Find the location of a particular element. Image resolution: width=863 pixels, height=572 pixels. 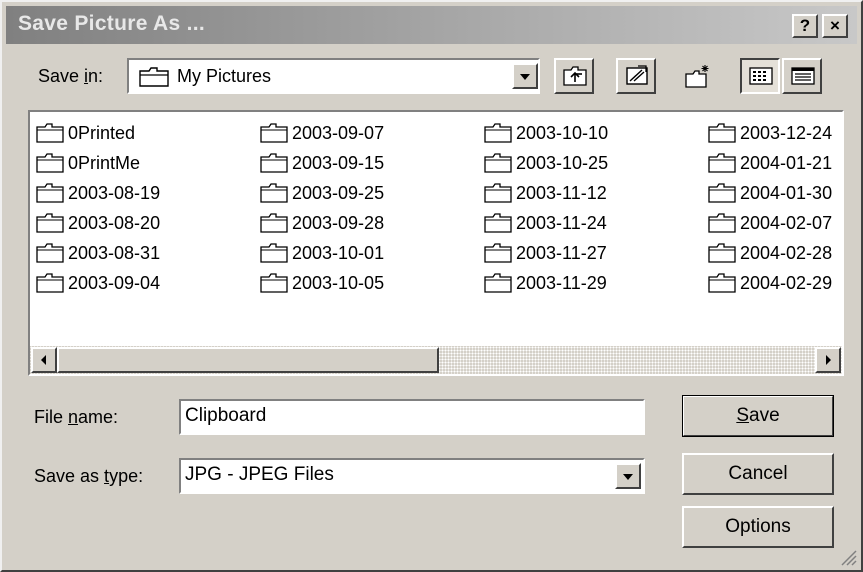

folder-name: 2004-02-07 is located at coordinates (786, 223).